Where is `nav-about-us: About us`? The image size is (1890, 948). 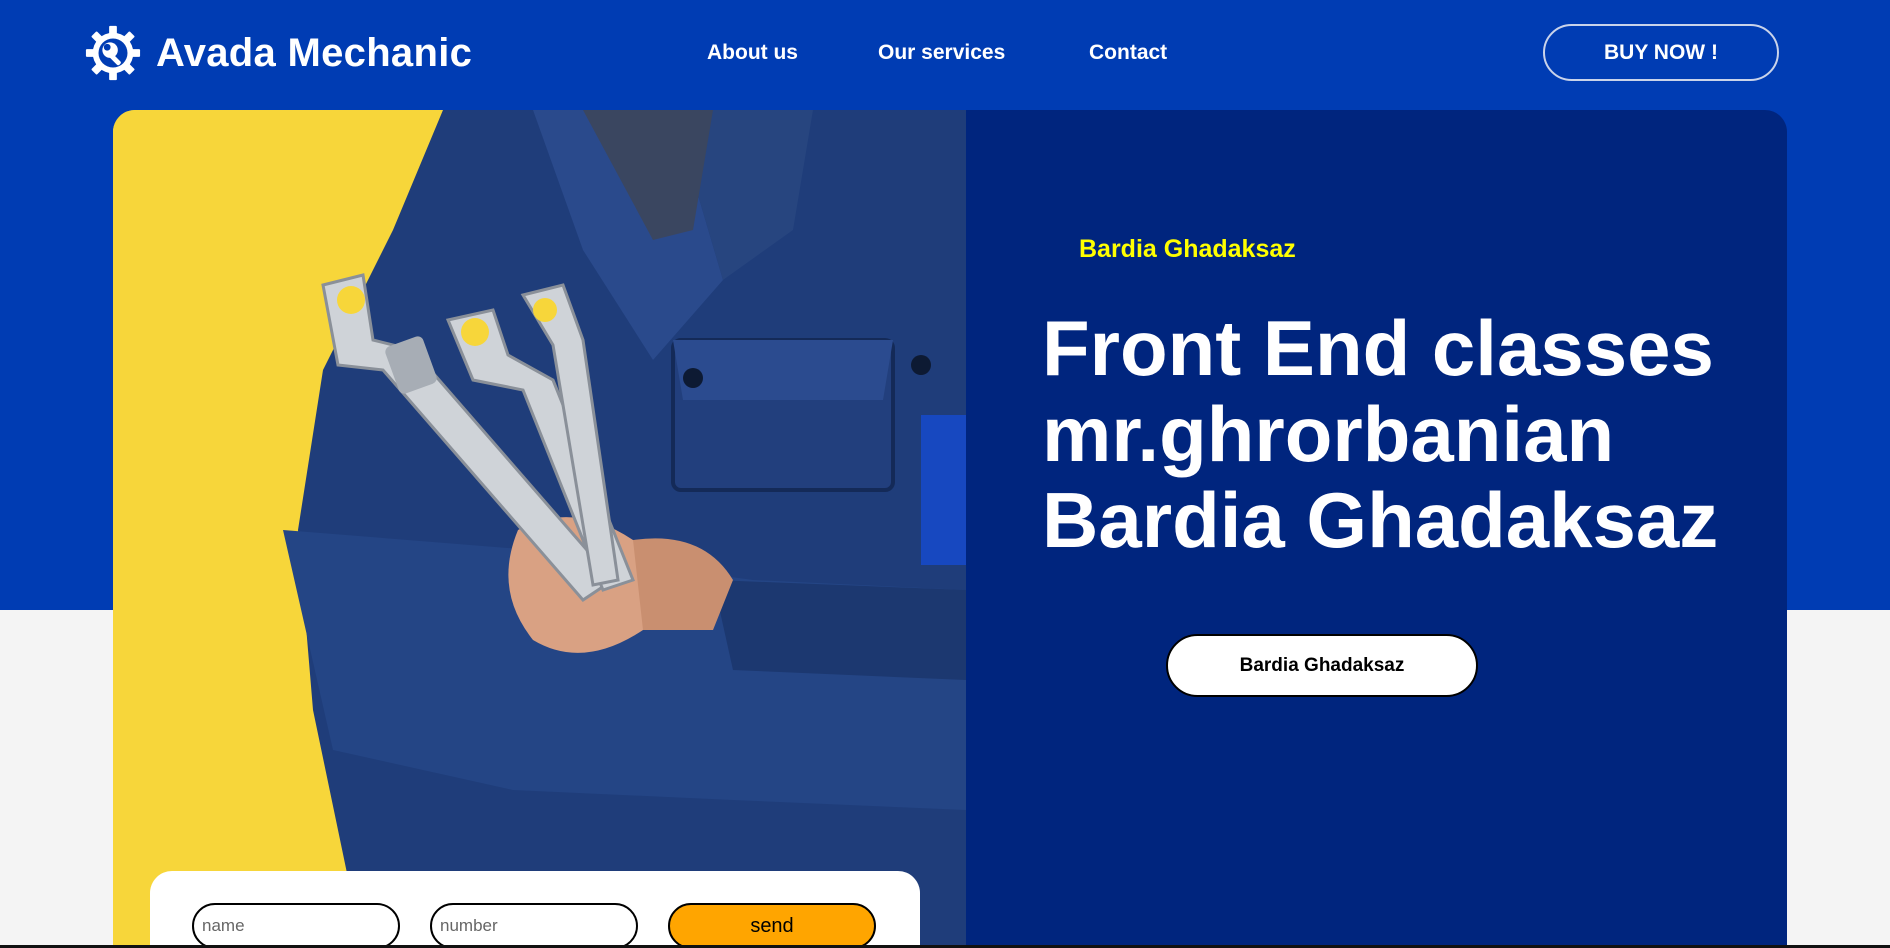 nav-about-us: About us is located at coordinates (752, 52).